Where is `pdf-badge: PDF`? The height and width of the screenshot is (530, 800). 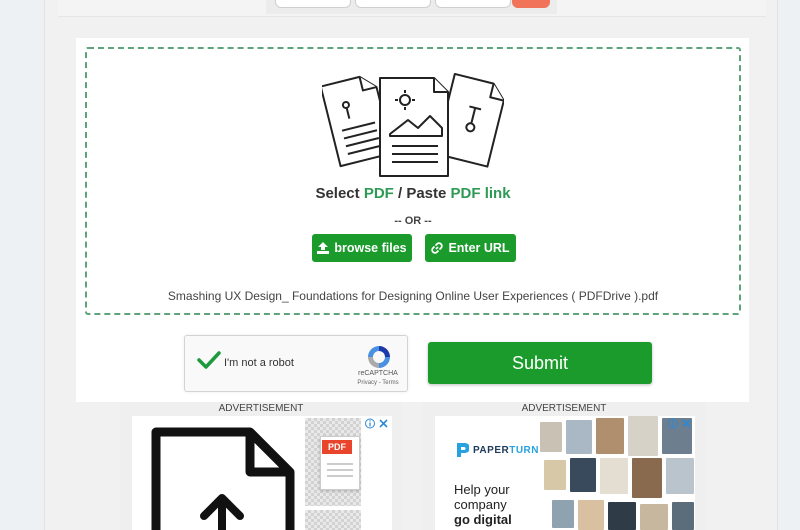
pdf-badge: PDF is located at coordinates (337, 447).